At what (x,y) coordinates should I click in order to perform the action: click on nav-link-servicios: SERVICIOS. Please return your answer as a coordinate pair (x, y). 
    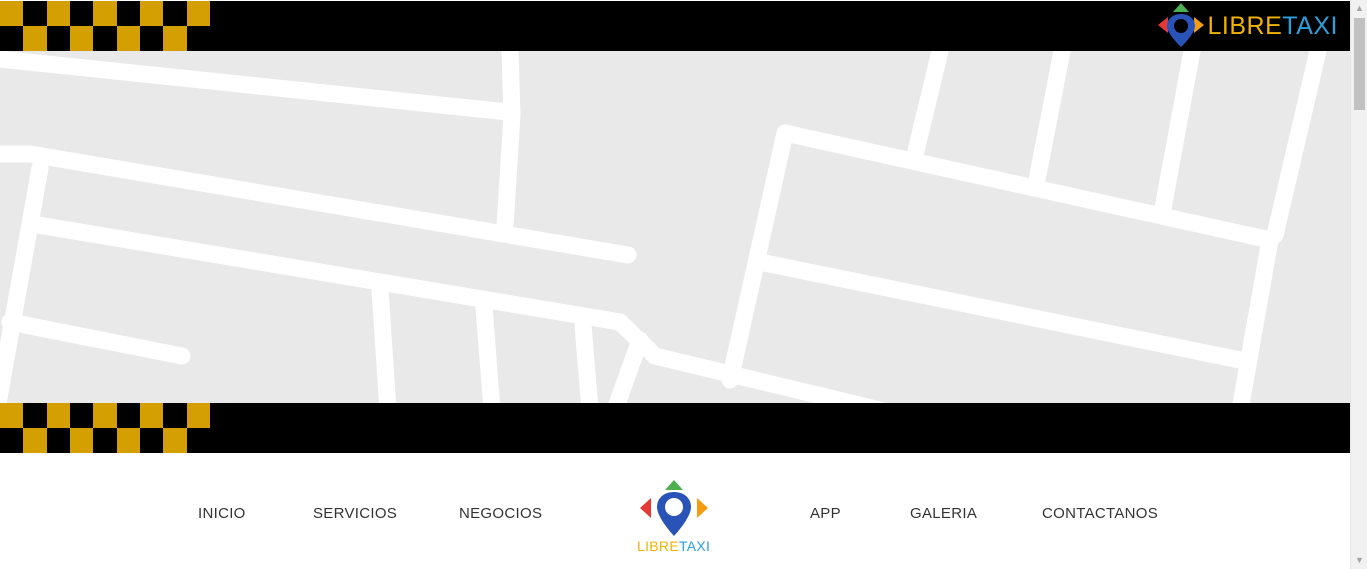
    Looking at the image, I should click on (355, 513).